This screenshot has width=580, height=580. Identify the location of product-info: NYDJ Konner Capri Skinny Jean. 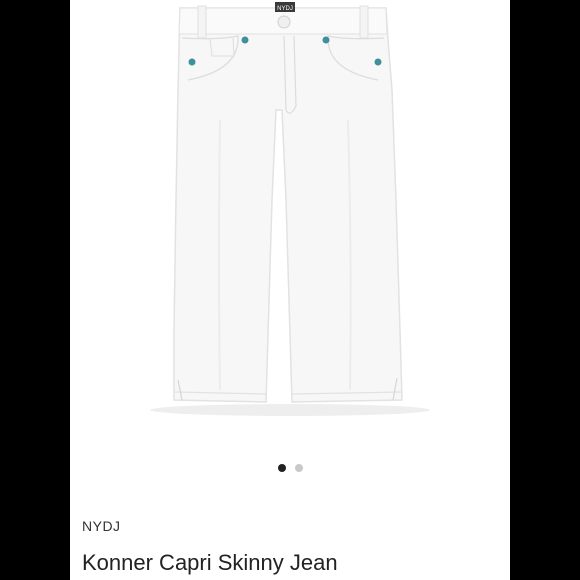
(290, 539).